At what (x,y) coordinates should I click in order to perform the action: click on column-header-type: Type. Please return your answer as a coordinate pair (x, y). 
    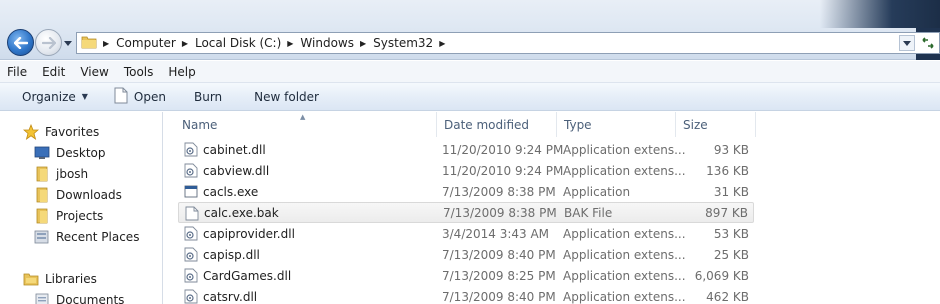
    Looking at the image, I should click on (616, 124).